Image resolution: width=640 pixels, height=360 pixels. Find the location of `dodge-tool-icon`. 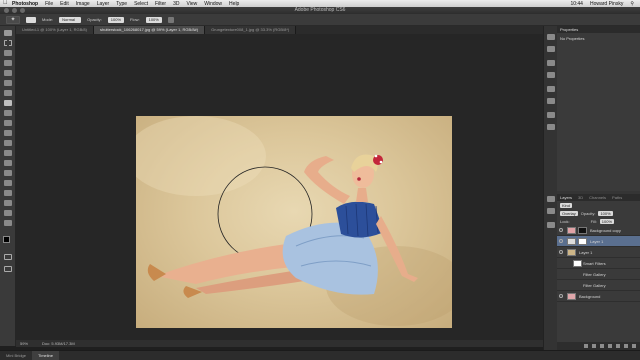

dodge-tool-icon is located at coordinates (8, 163).